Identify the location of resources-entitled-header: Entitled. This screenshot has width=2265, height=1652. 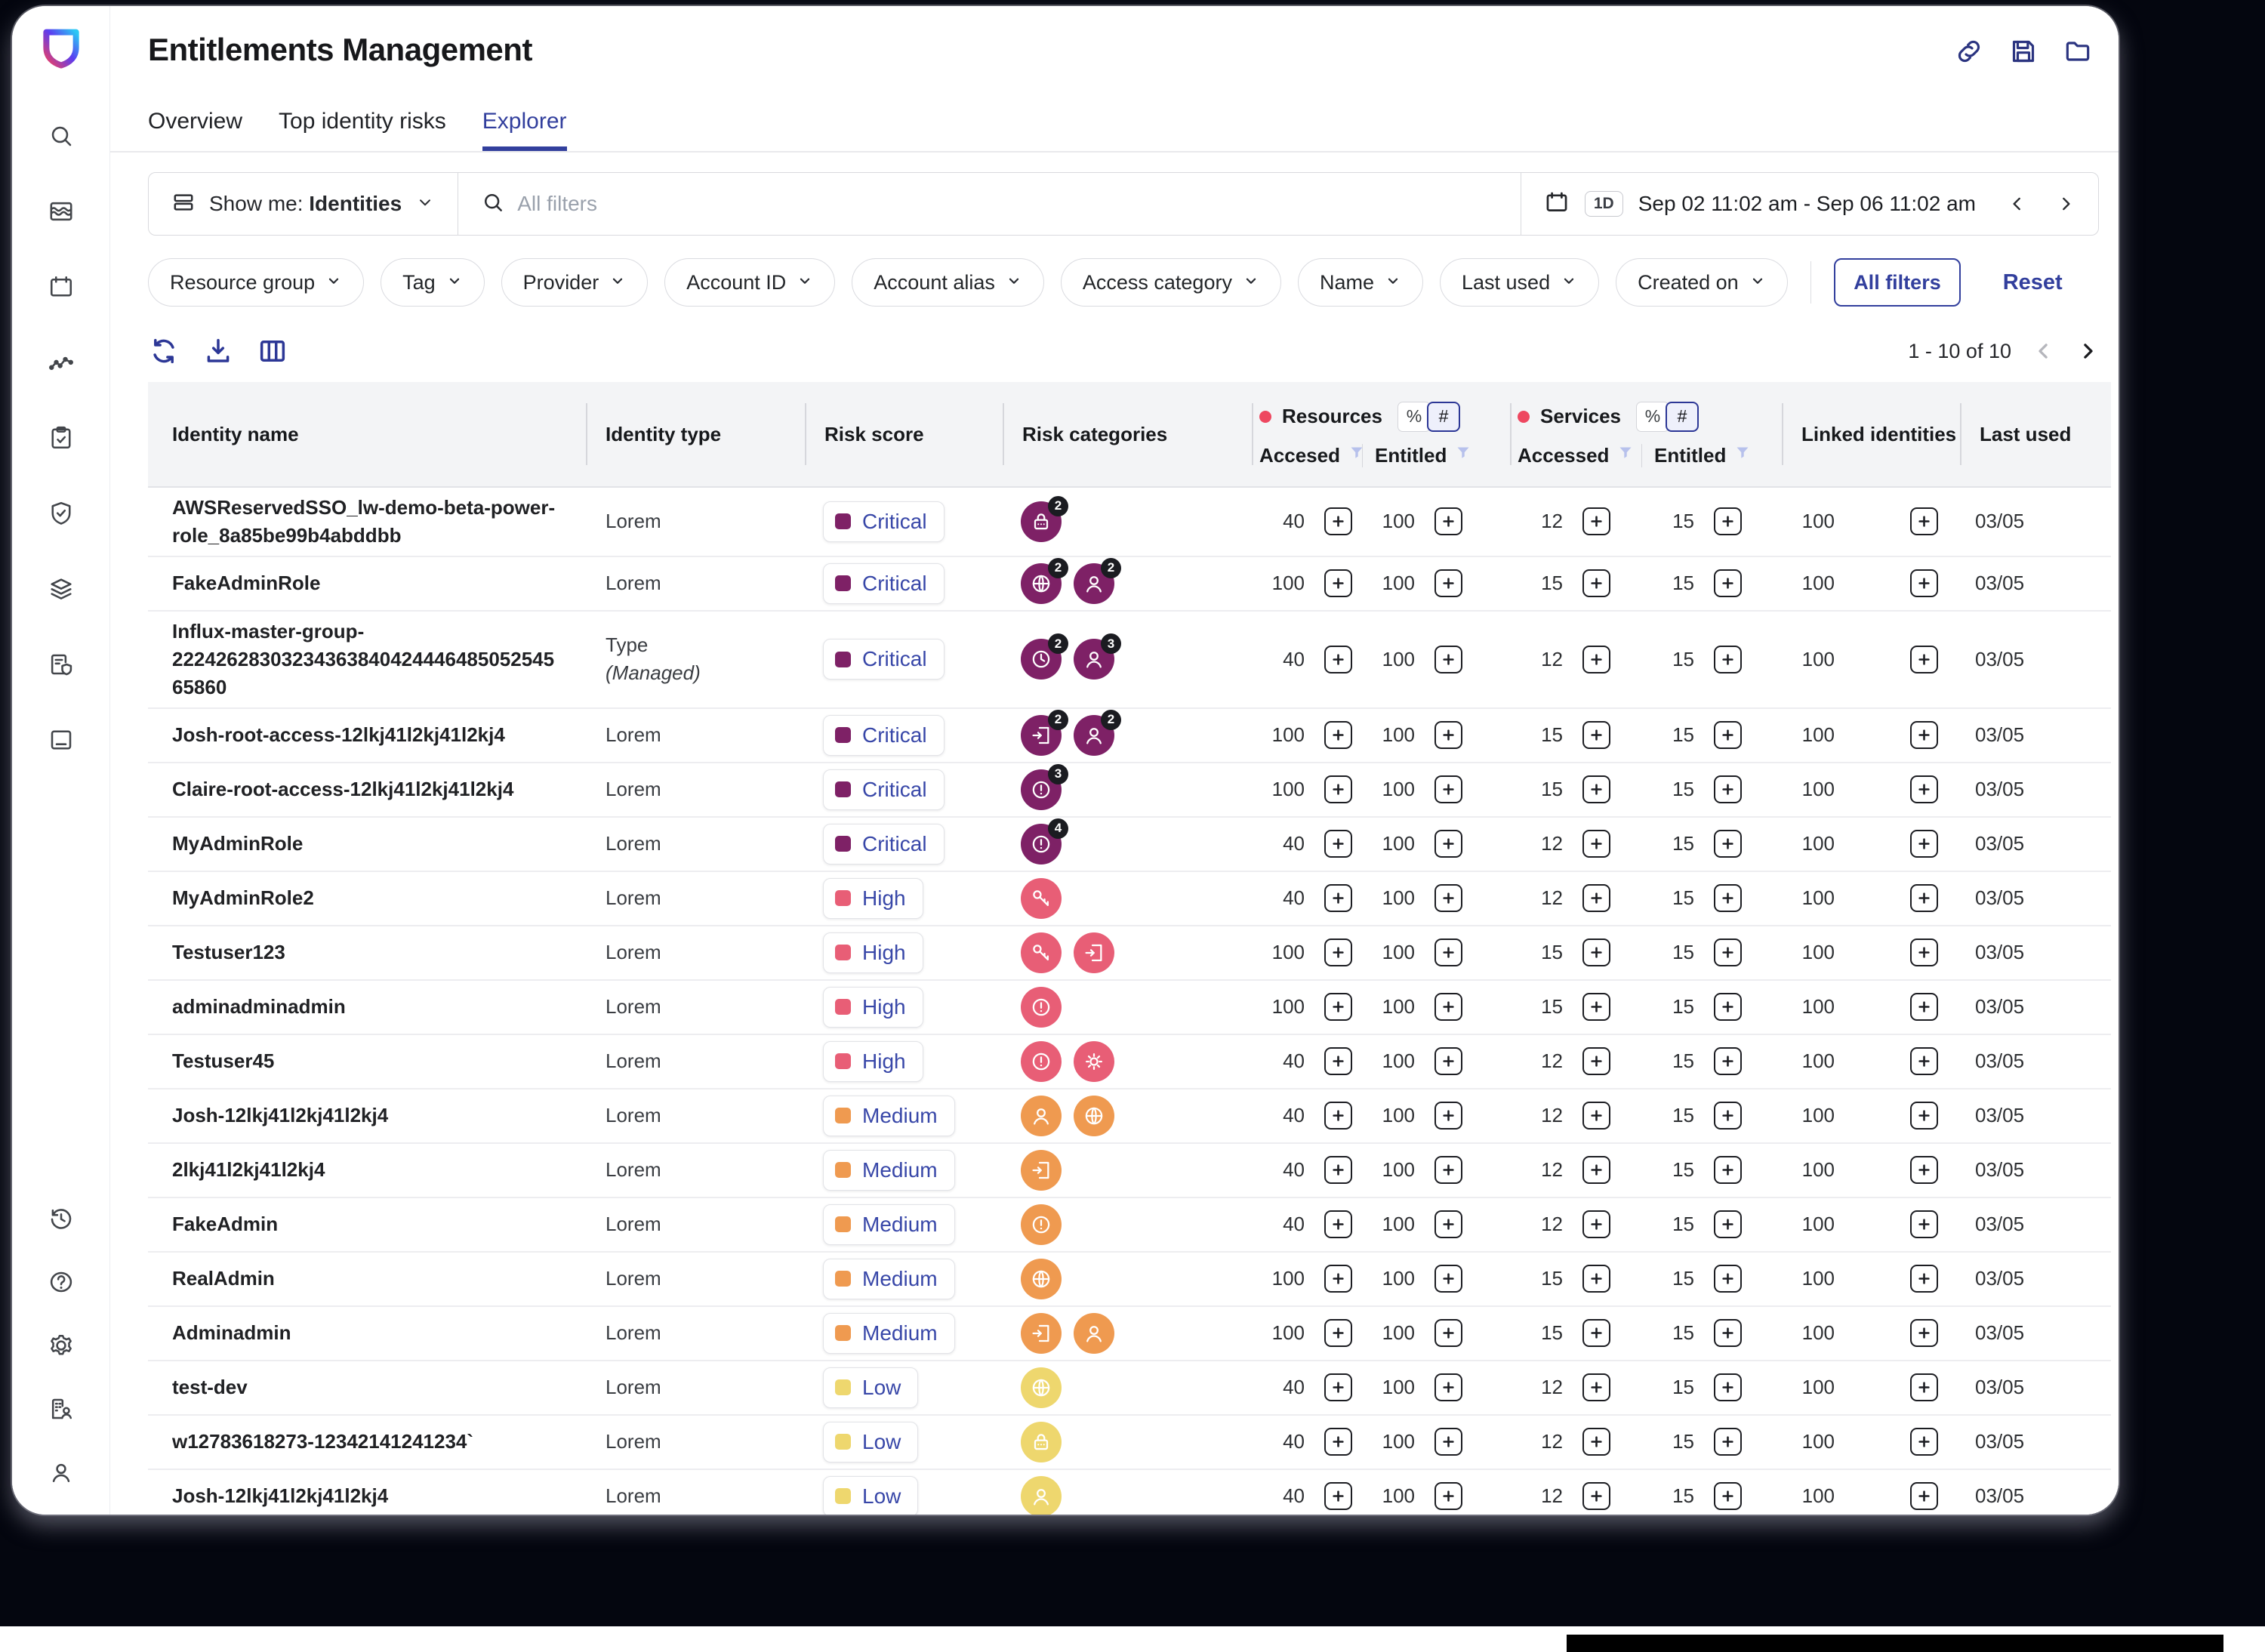
(1436, 455).